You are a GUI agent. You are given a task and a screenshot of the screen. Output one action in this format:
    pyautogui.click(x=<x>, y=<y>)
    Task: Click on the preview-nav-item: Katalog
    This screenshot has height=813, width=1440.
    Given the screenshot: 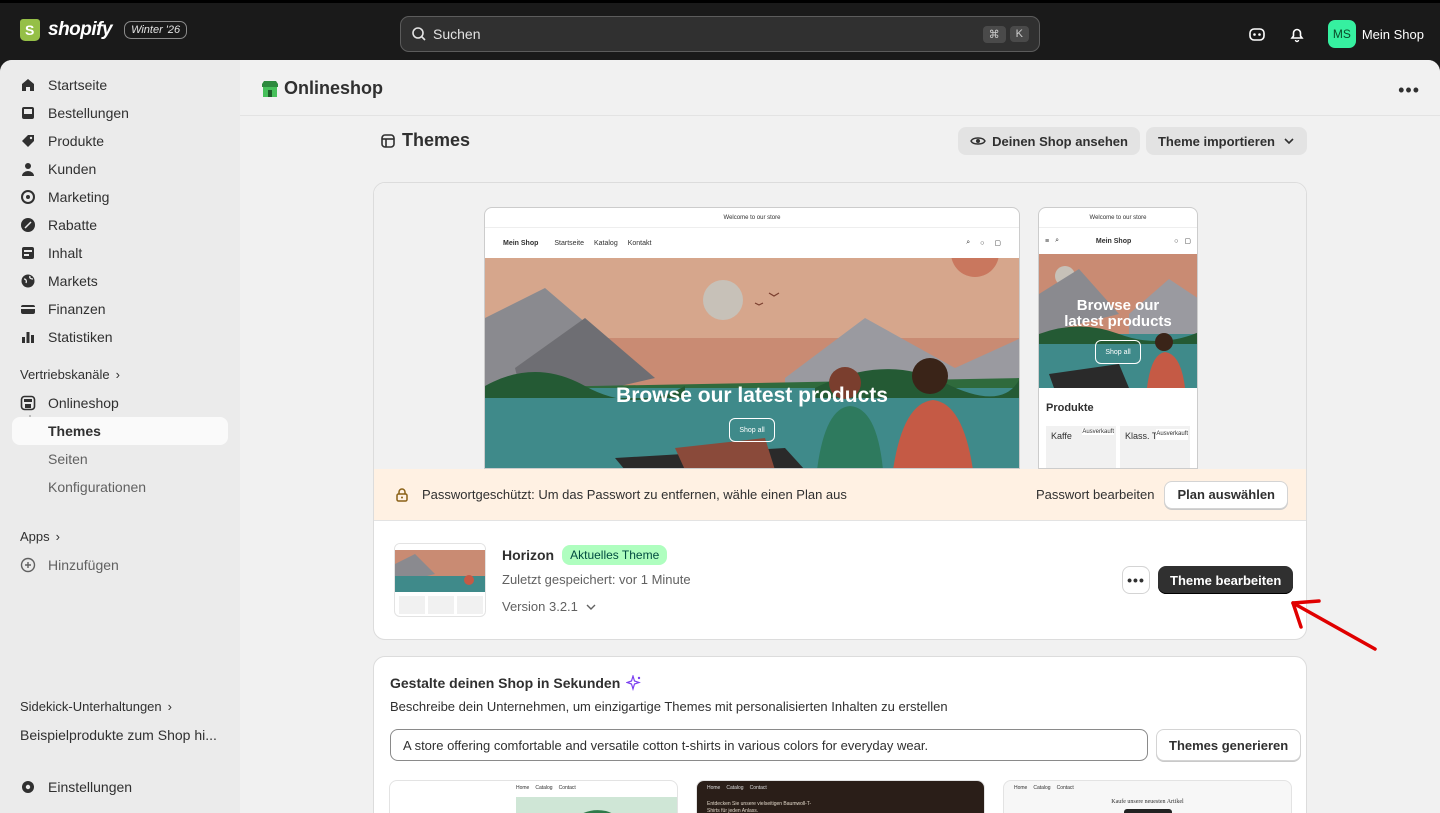 What is the action you would take?
    pyautogui.click(x=605, y=243)
    